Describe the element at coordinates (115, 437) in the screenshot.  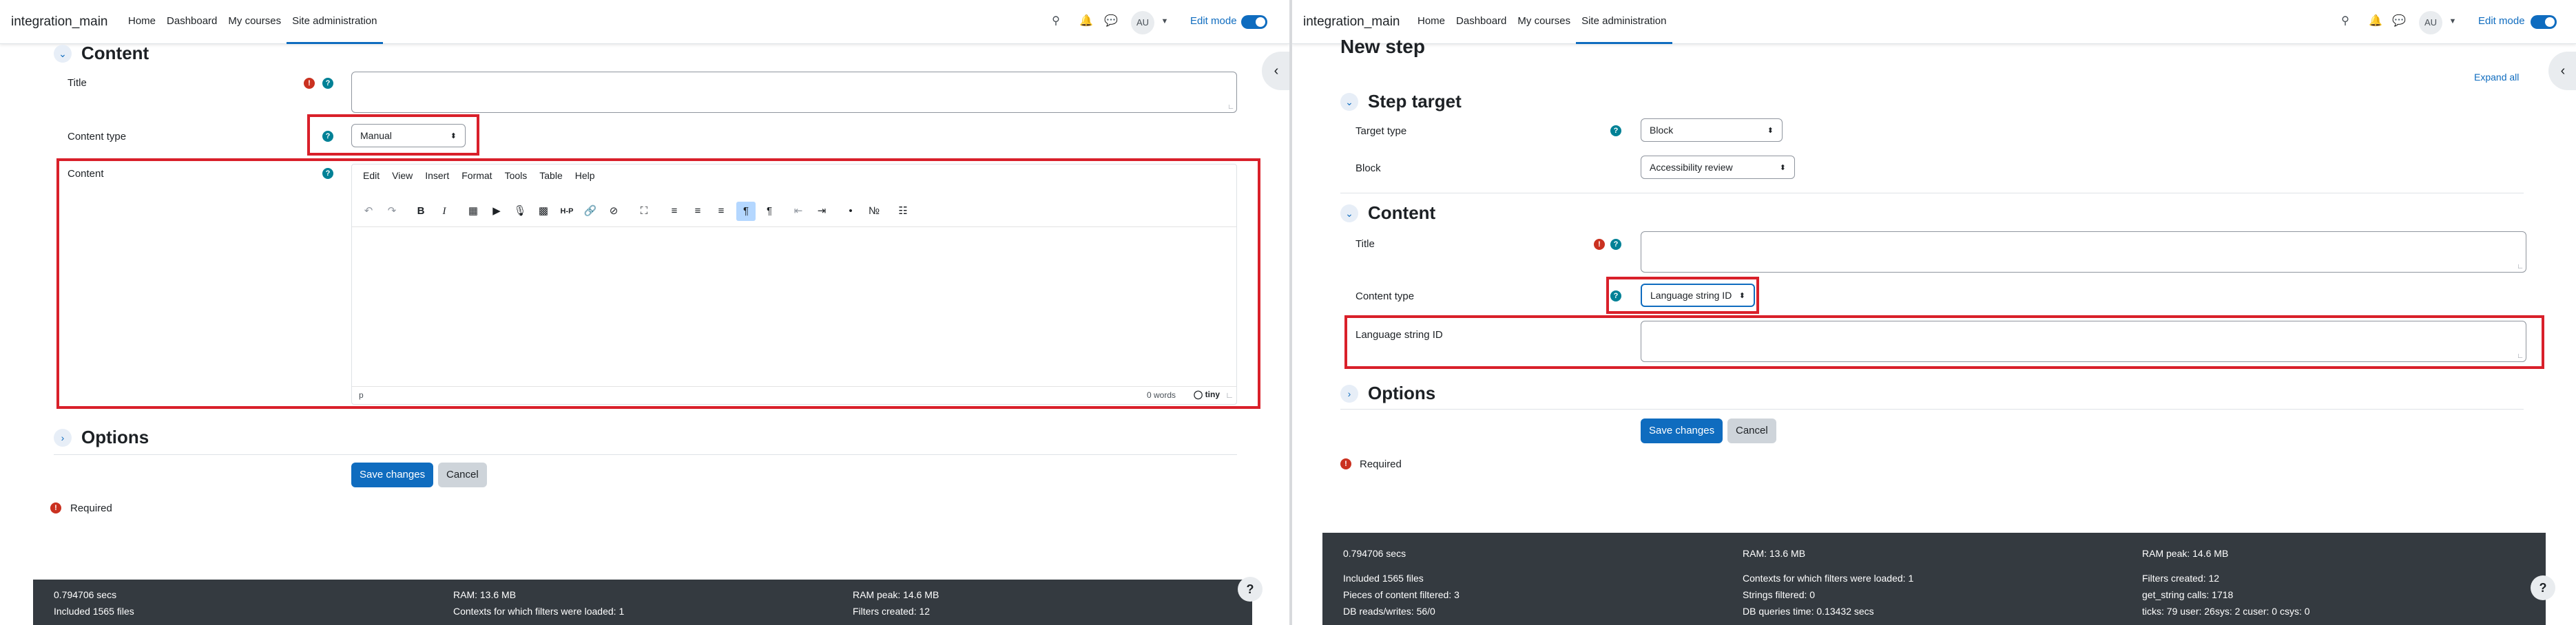
I see `section-options-title: Options` at that location.